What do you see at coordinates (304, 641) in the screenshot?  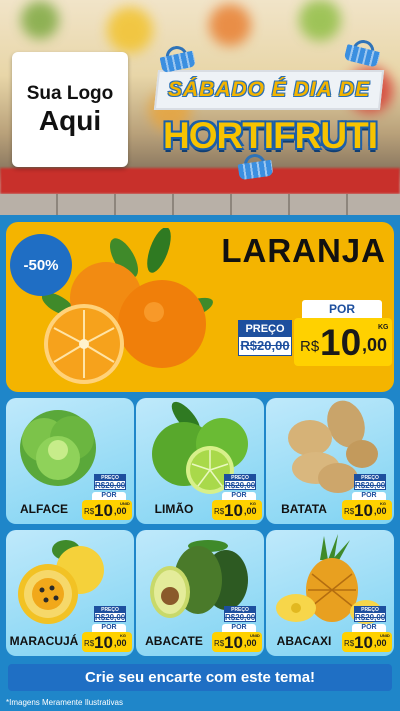 I see `product-name: ABACAXI` at bounding box center [304, 641].